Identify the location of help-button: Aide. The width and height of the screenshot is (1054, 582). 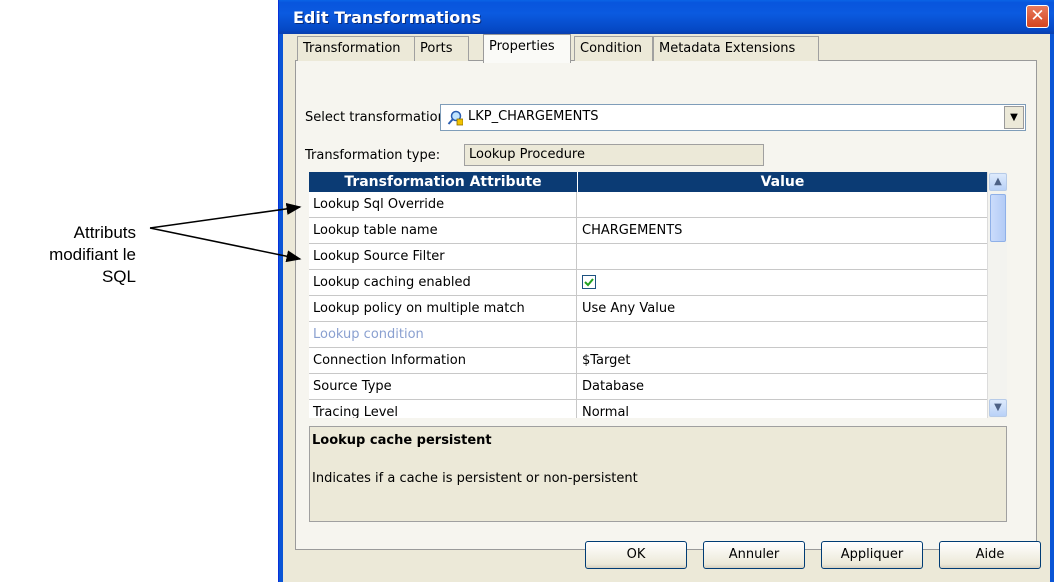
(990, 555).